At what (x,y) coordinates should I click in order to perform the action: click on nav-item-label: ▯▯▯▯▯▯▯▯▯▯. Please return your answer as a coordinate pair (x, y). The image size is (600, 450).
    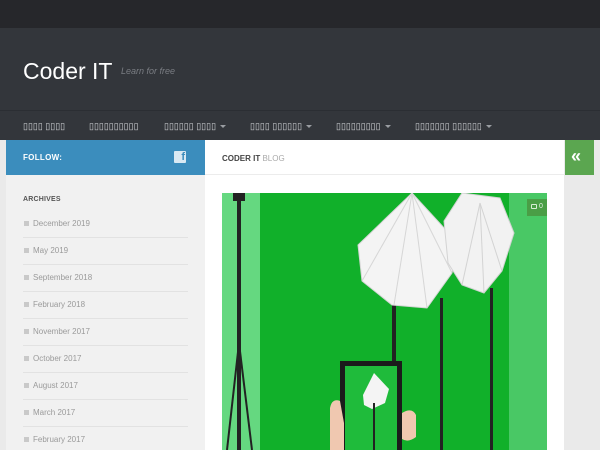
    Looking at the image, I should click on (114, 126).